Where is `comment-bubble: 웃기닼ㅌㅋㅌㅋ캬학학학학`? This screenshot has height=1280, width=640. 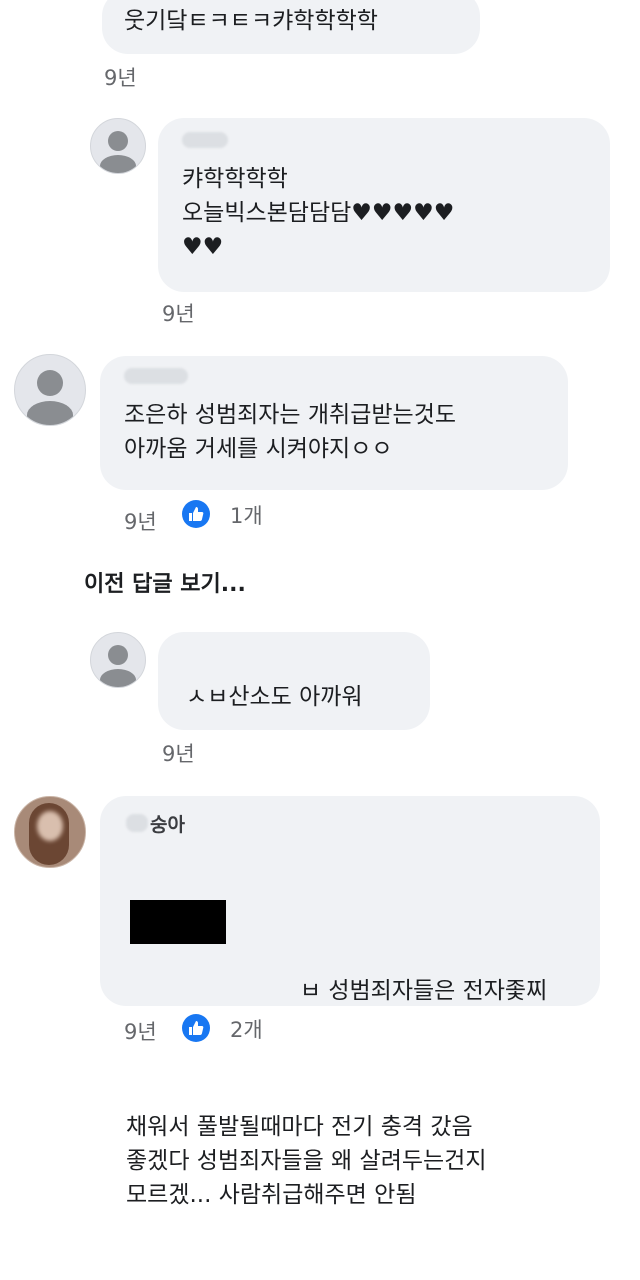
comment-bubble: 웃기닼ㅌㅋㅌㅋ캬학학학학 is located at coordinates (291, 27).